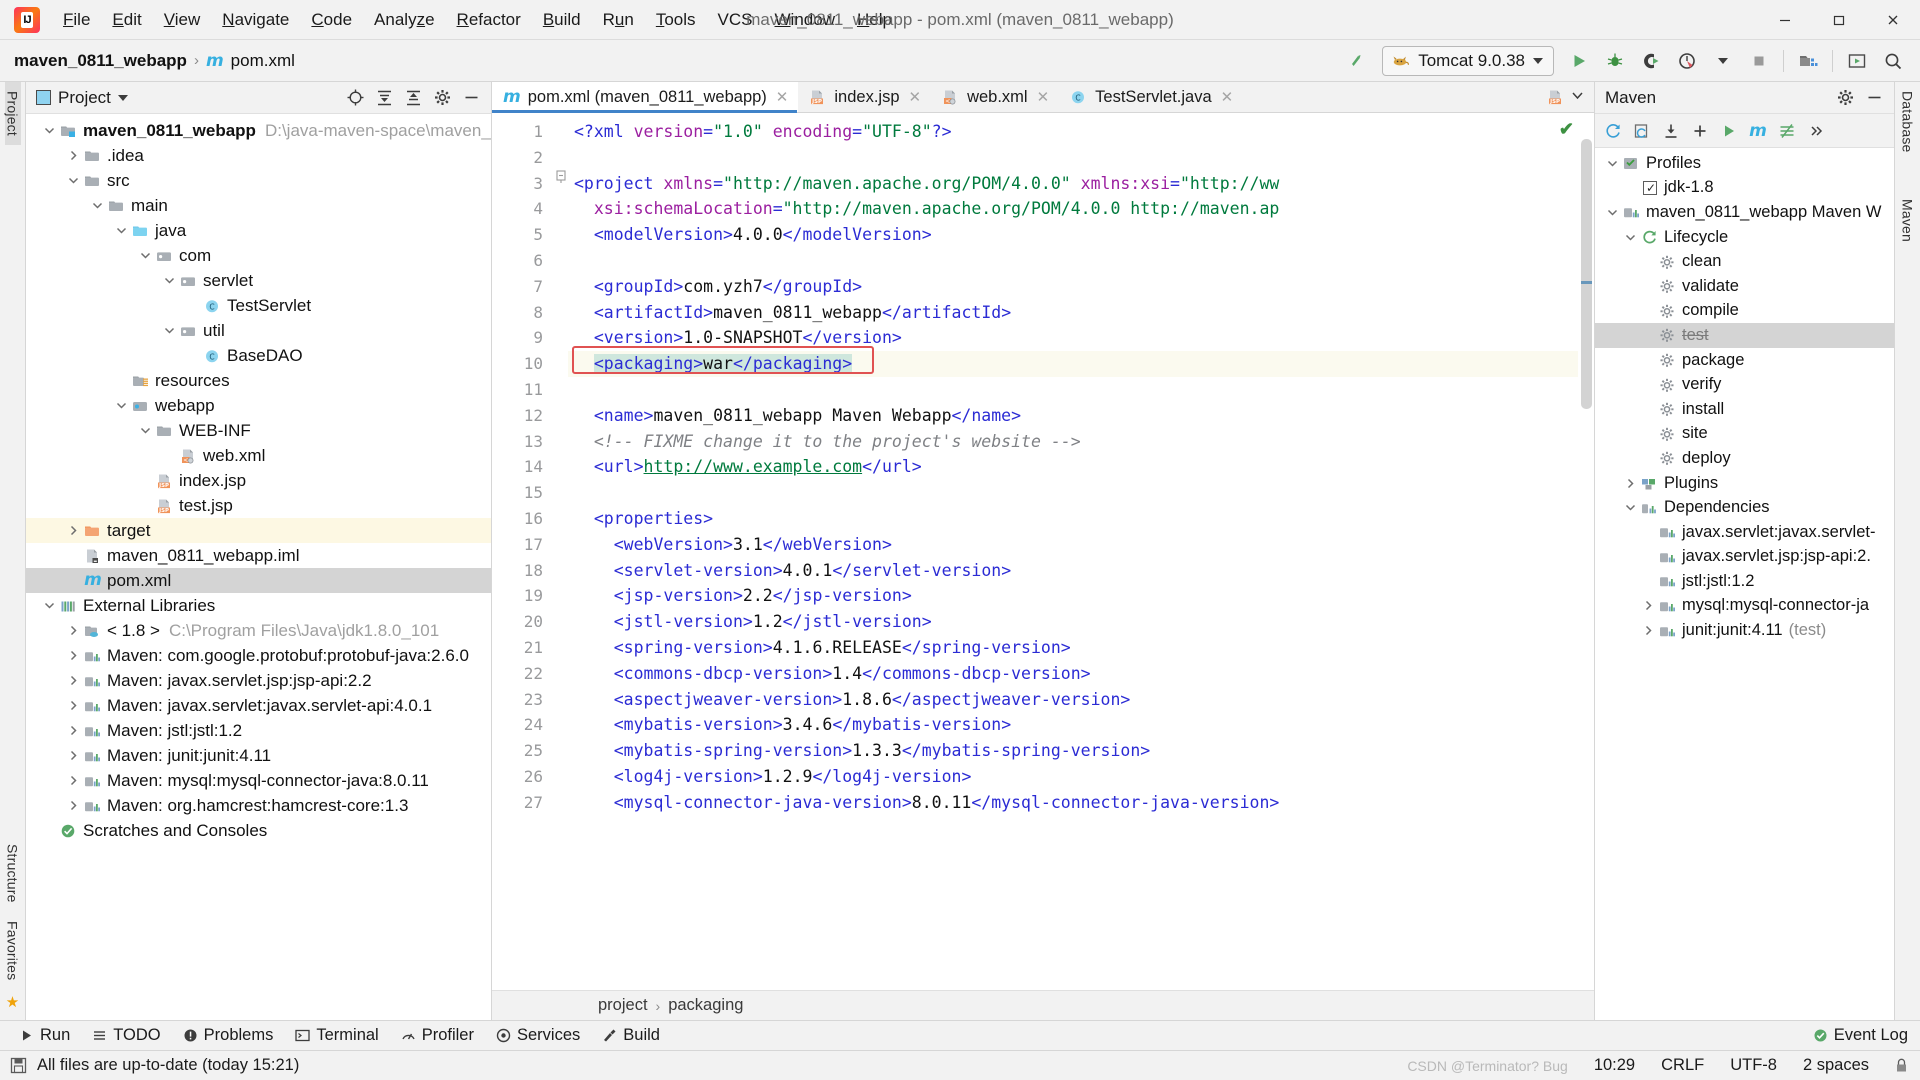 The width and height of the screenshot is (1920, 1080). What do you see at coordinates (258, 805) in the screenshot?
I see `tree-node-maven-org-hamcrest-hamcrest-core-1-3: Maven: org.hamcrest:hamcrest-core:1.3` at bounding box center [258, 805].